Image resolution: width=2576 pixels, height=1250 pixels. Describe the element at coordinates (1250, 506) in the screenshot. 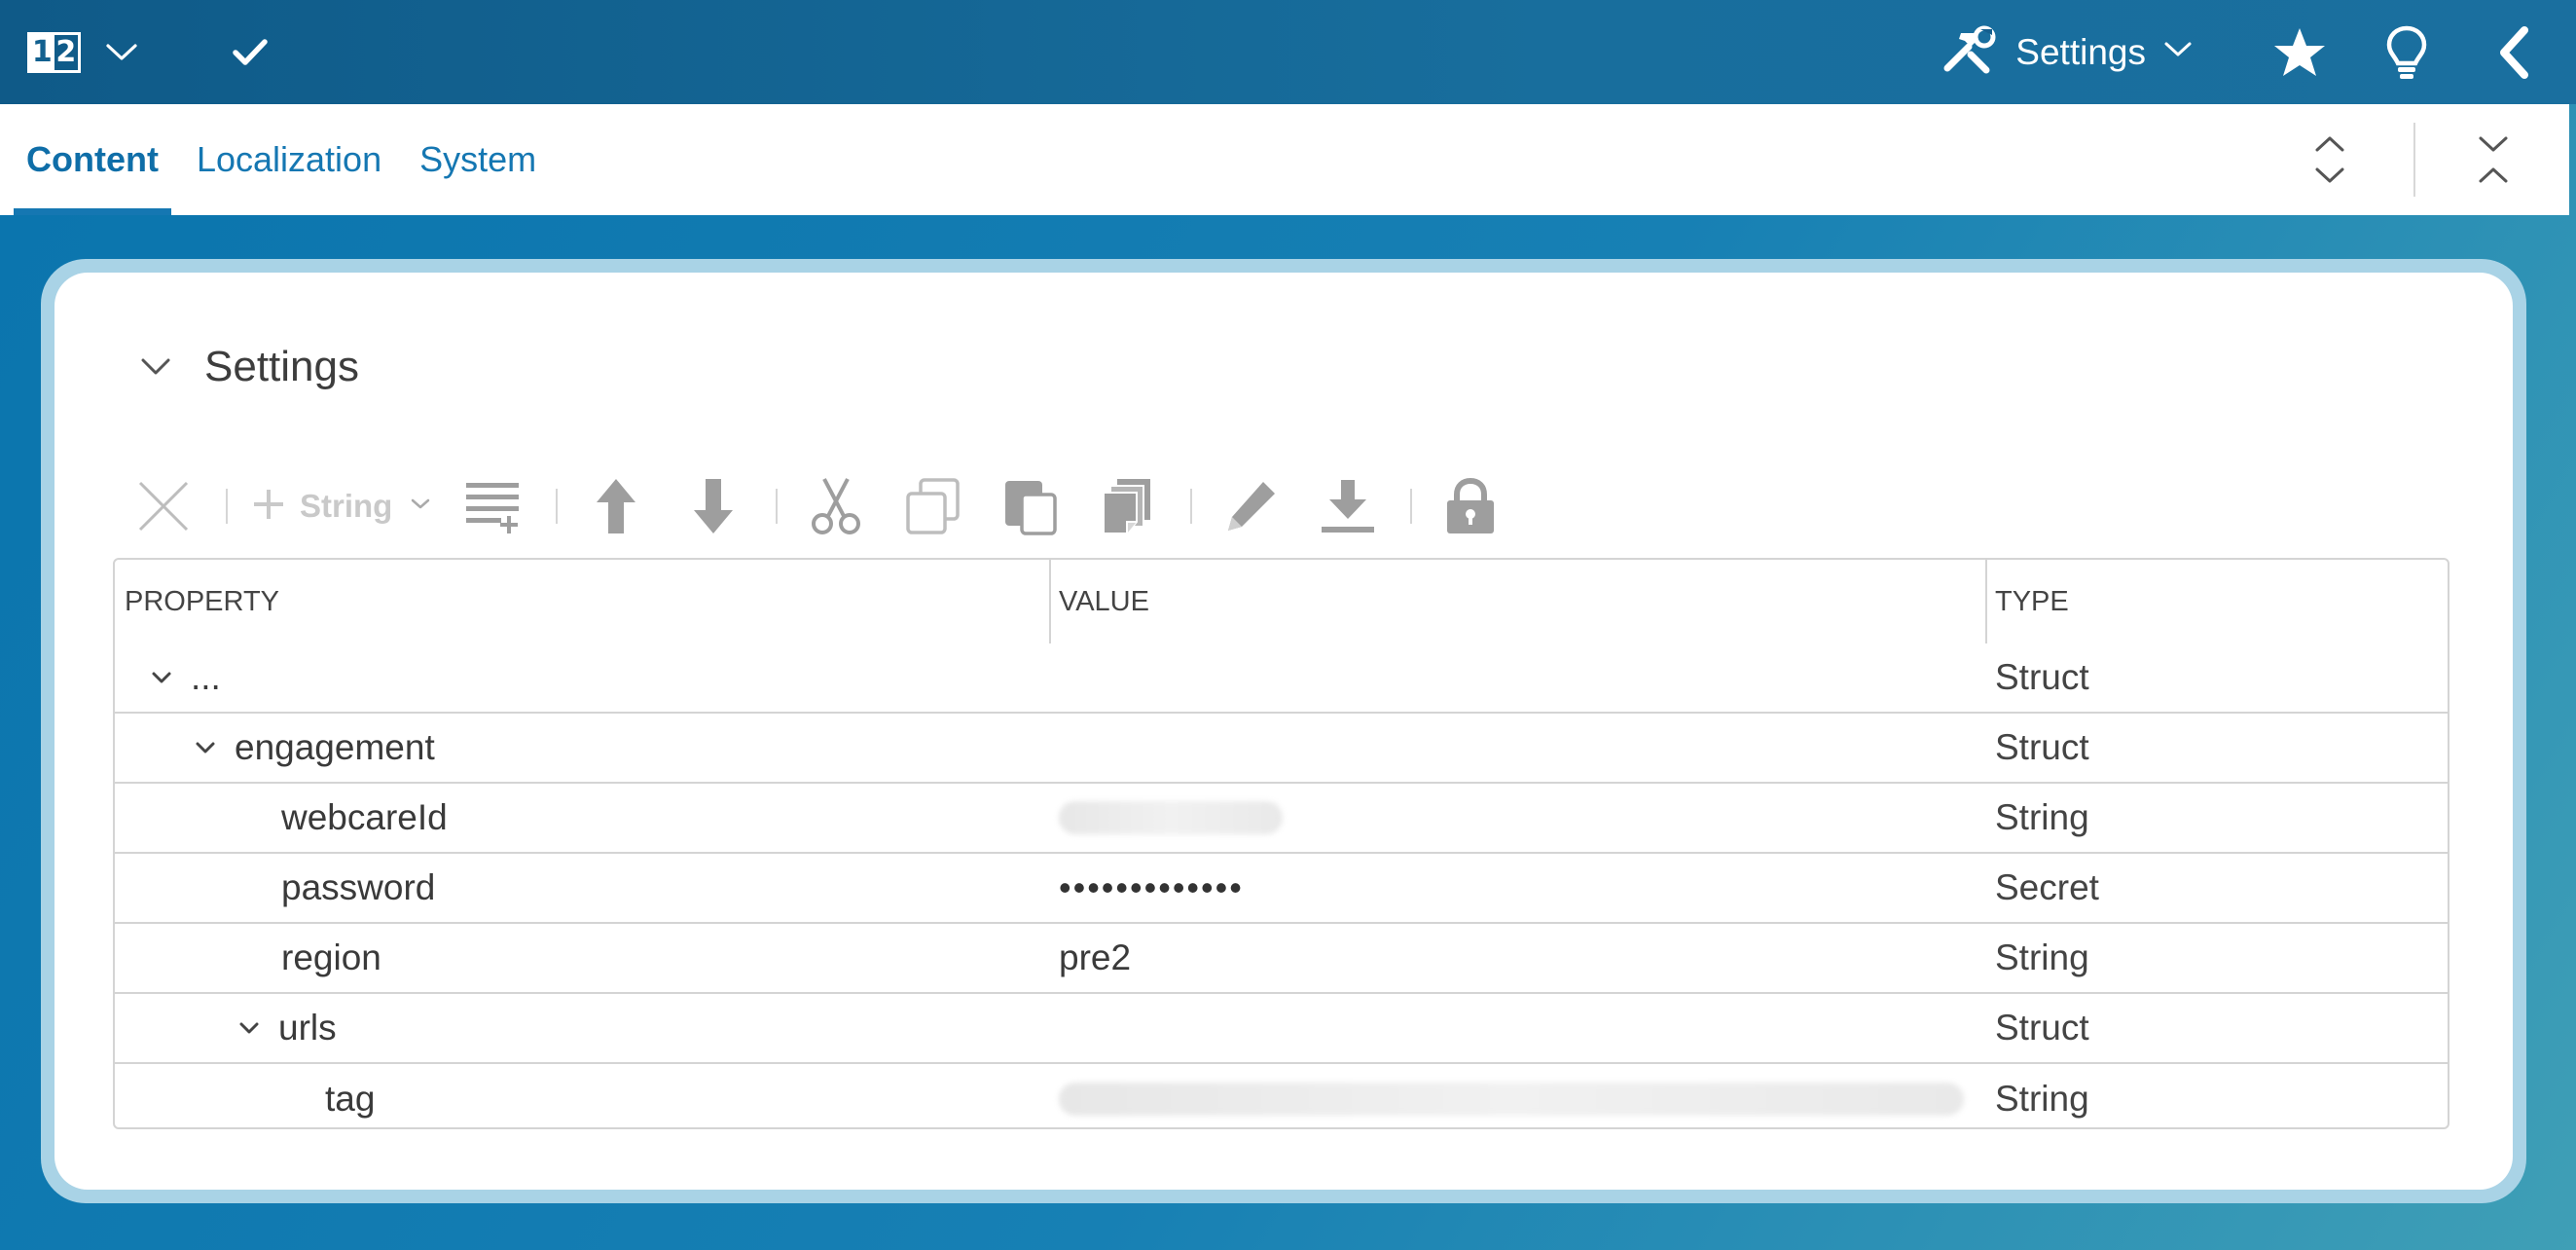

I see `edit-icon` at that location.